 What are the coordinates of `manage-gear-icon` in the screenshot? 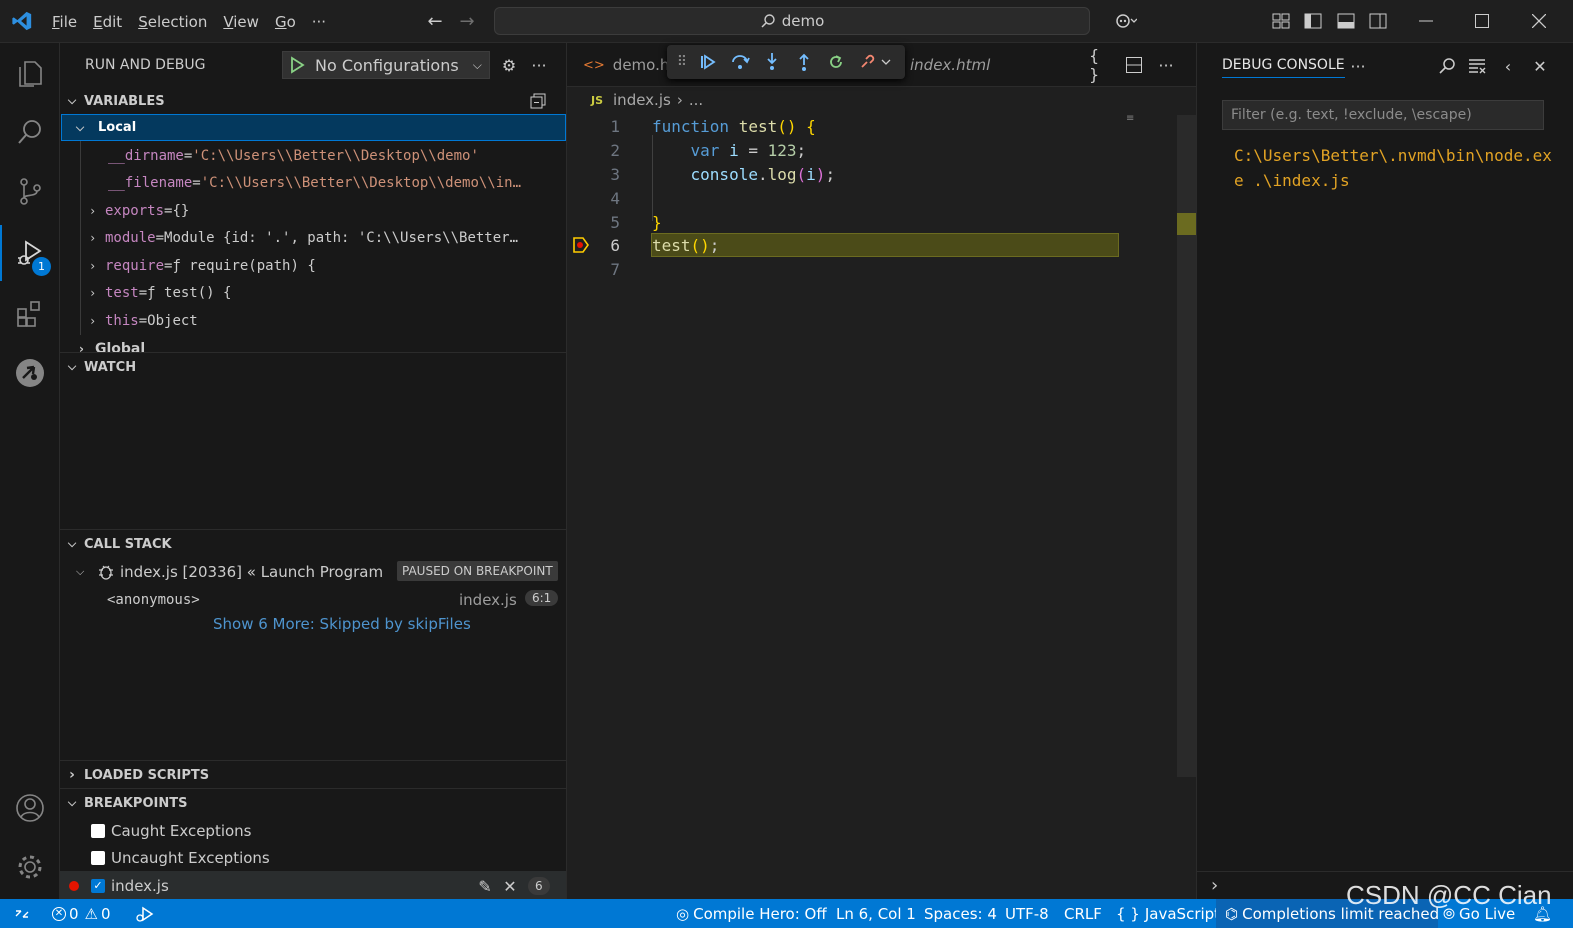 It's located at (30, 867).